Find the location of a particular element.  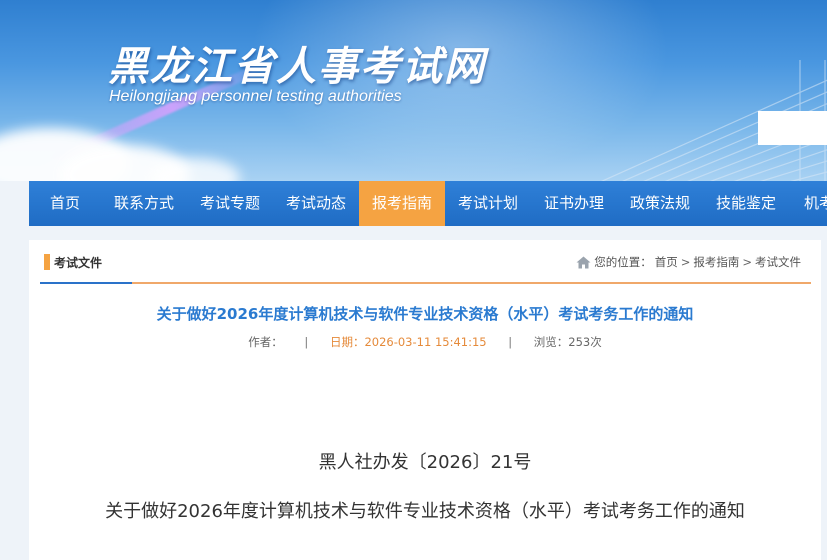

section-tab: 考试文件 is located at coordinates (73, 262).